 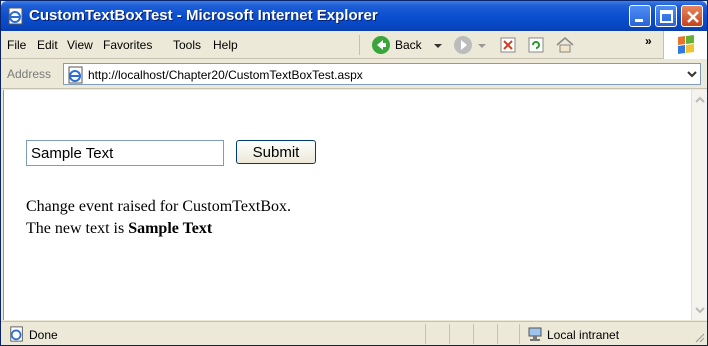 I want to click on back-dropdown-icon, so click(x=438, y=45).